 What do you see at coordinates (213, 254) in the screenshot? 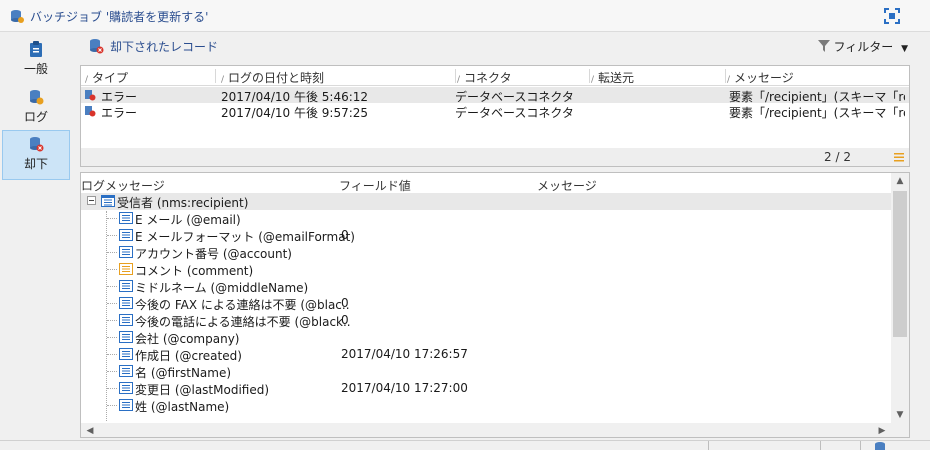
I see `tree-node-label: アカウント番号 (@account)` at bounding box center [213, 254].